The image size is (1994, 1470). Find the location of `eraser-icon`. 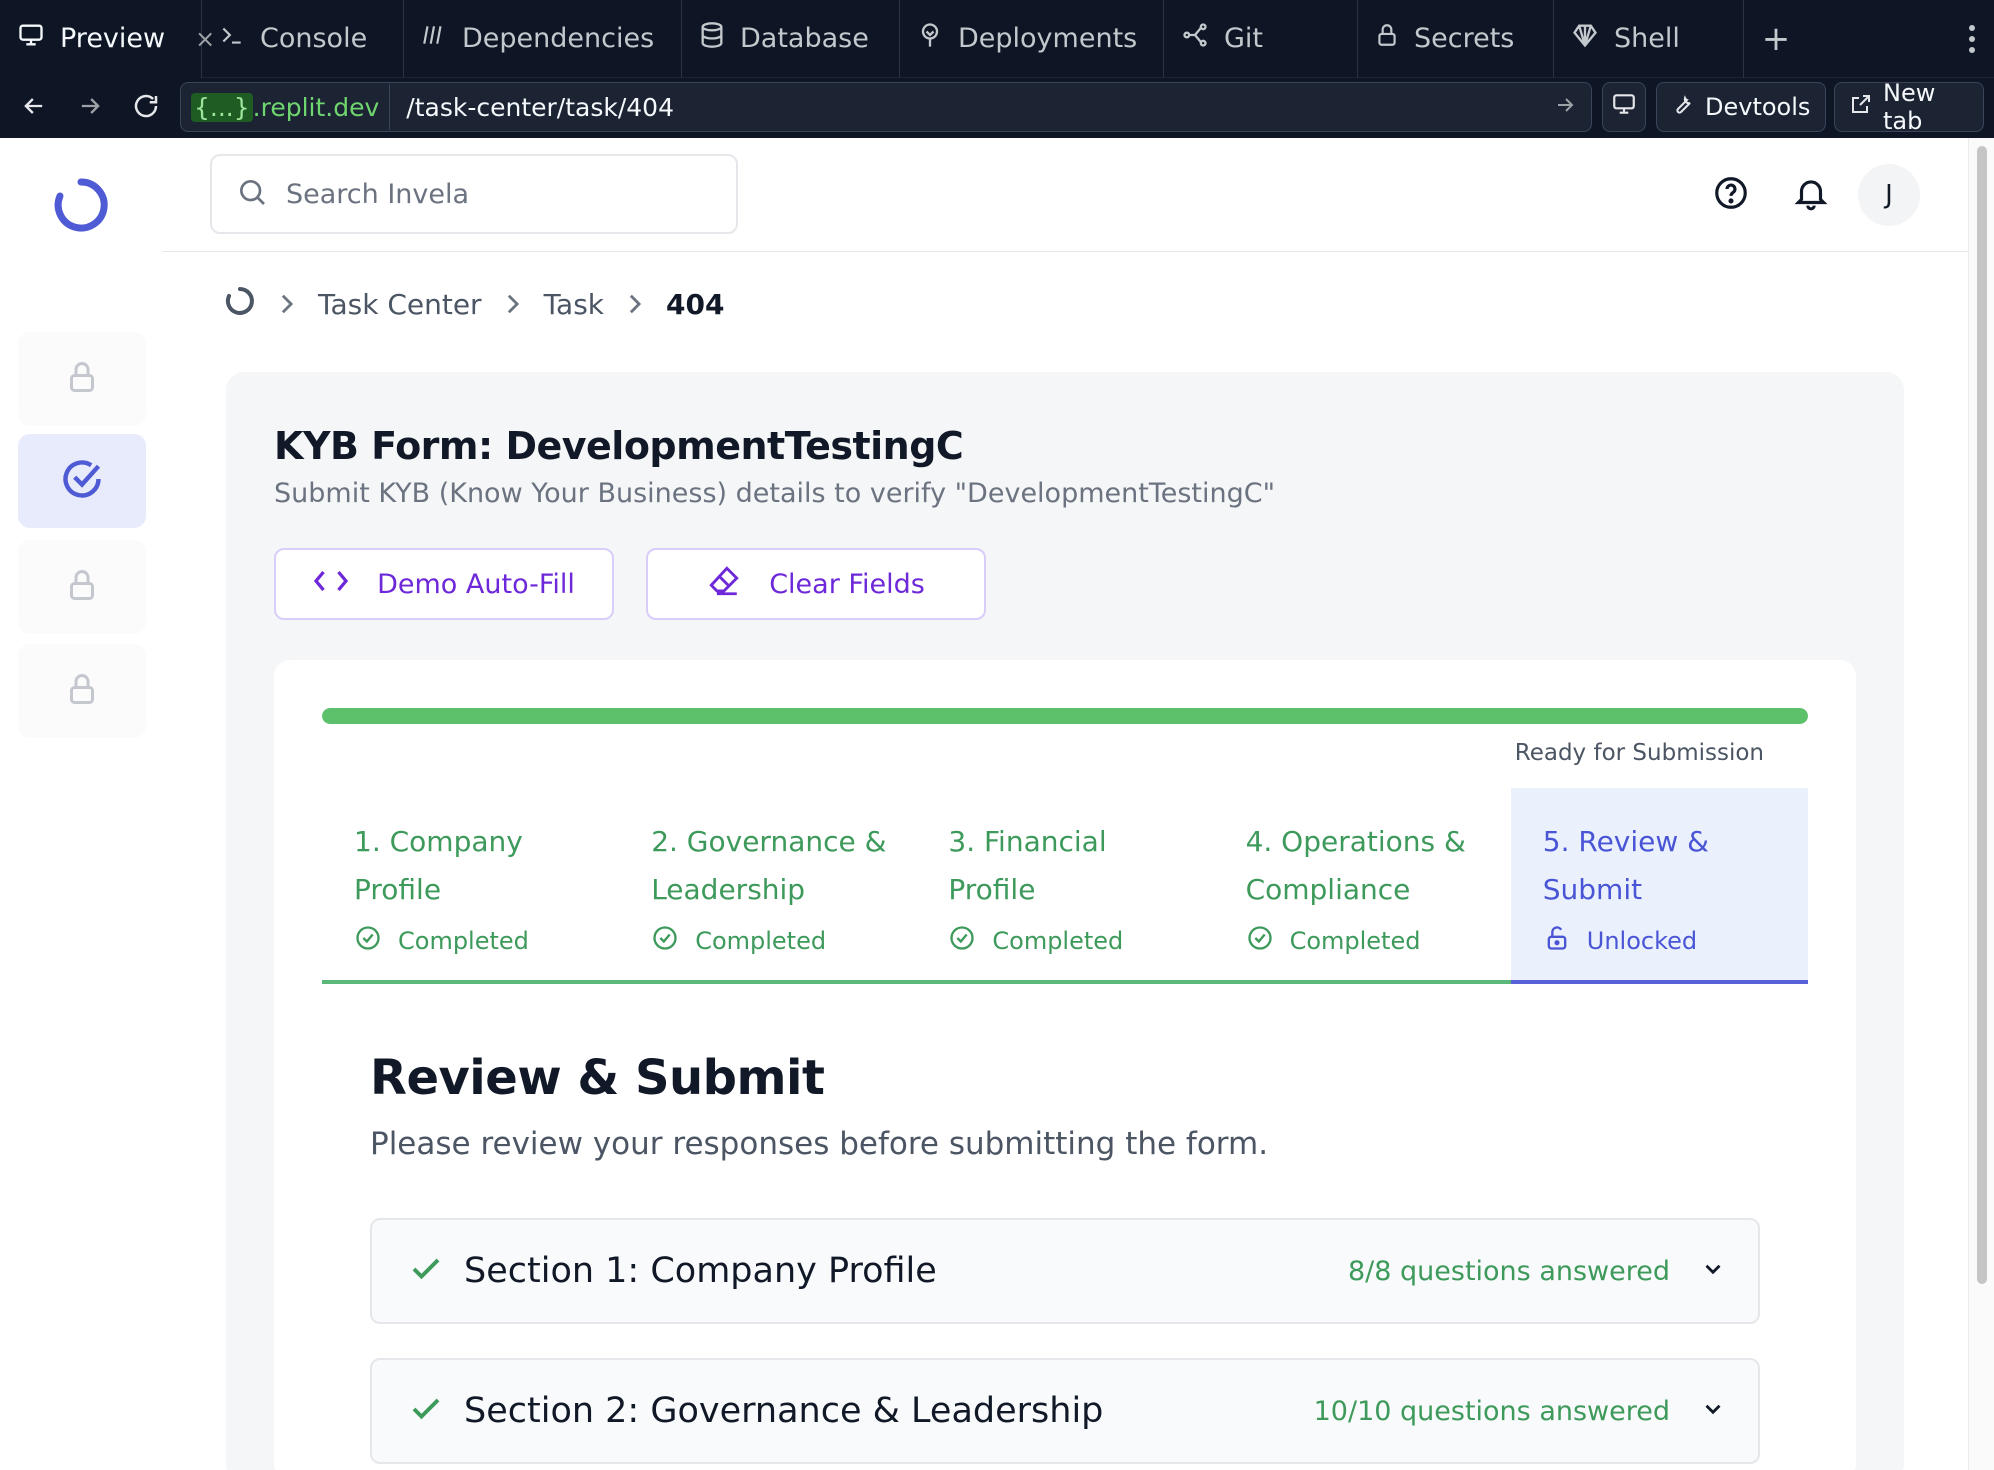

eraser-icon is located at coordinates (724, 584).